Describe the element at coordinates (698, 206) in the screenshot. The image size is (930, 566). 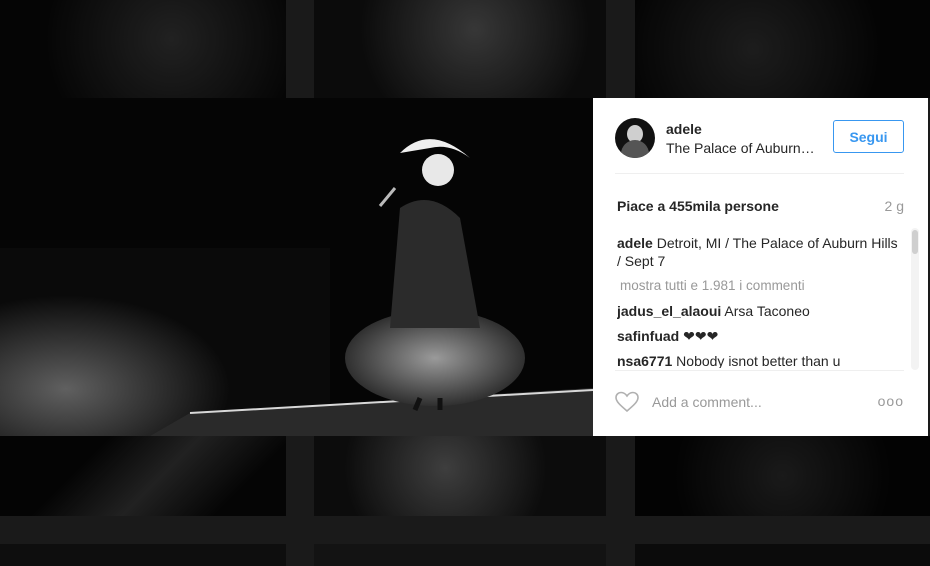
I see `likes-count: Piace a 455mila persone` at that location.